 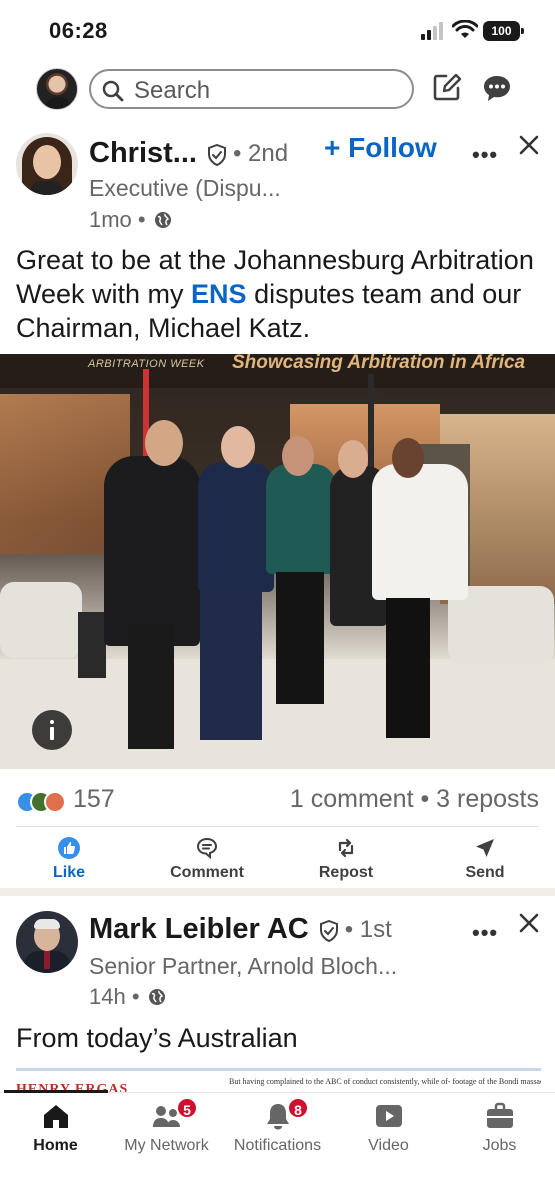 I want to click on tab-jobs: Jobs, so click(x=499, y=1128).